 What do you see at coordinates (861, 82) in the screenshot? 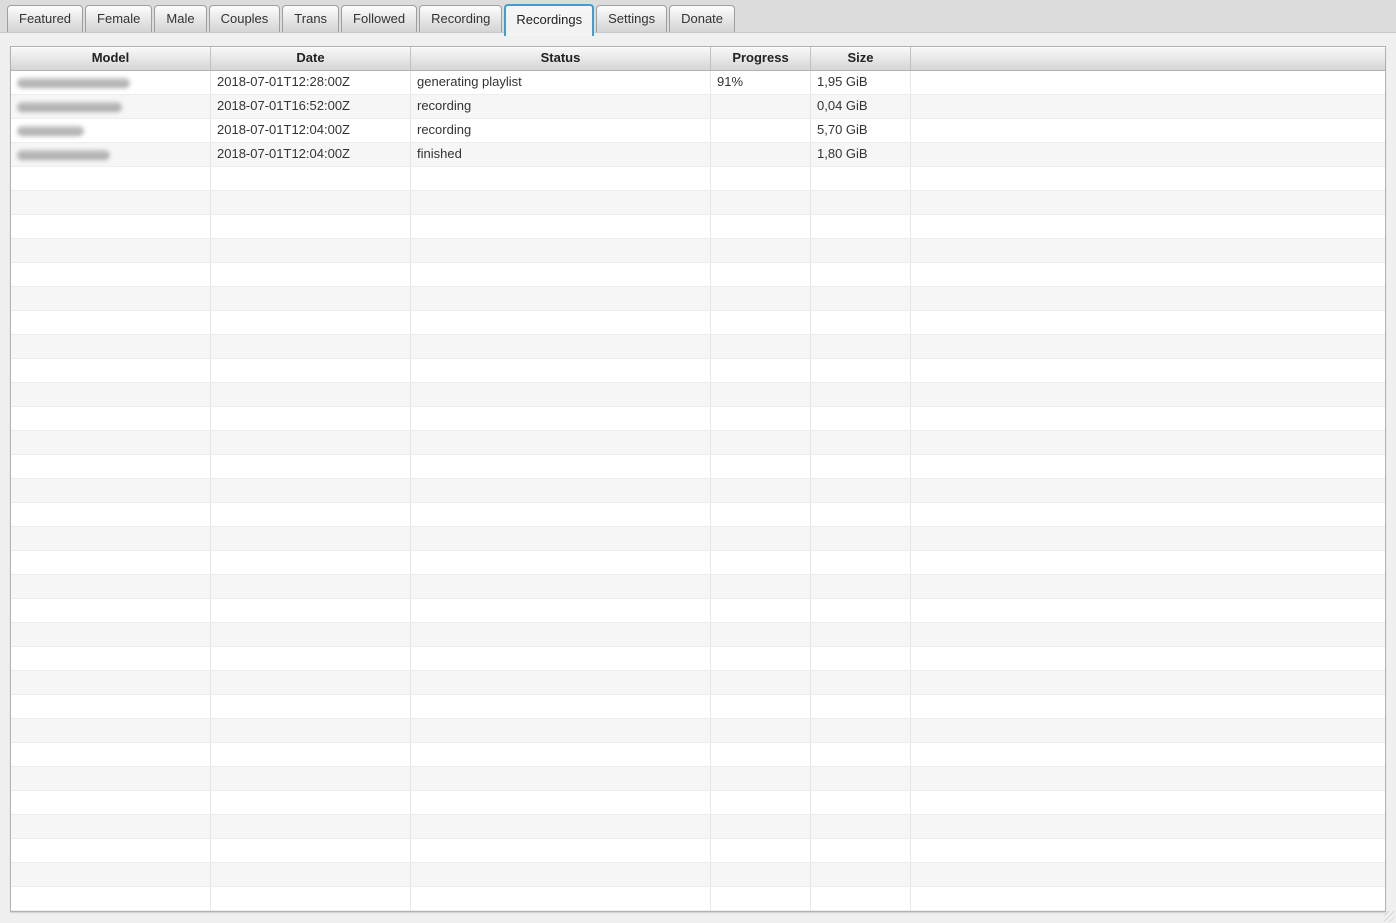
I see `size-cell: 1,95 GiB` at bounding box center [861, 82].